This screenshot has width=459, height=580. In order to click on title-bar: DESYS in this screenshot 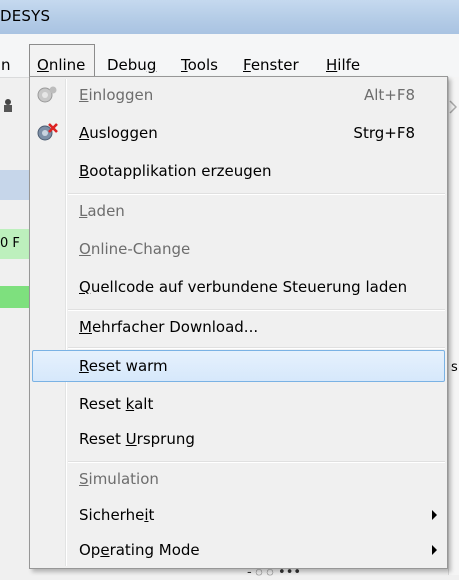, I will do `click(229, 17)`.